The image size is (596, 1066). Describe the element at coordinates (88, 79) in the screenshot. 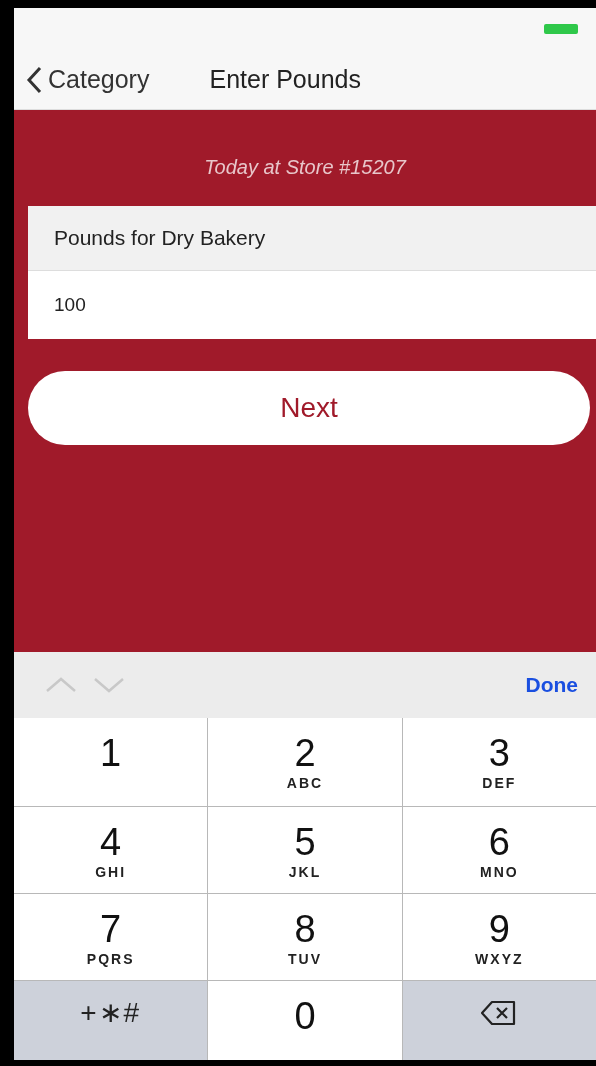

I see `back-button: Category` at that location.